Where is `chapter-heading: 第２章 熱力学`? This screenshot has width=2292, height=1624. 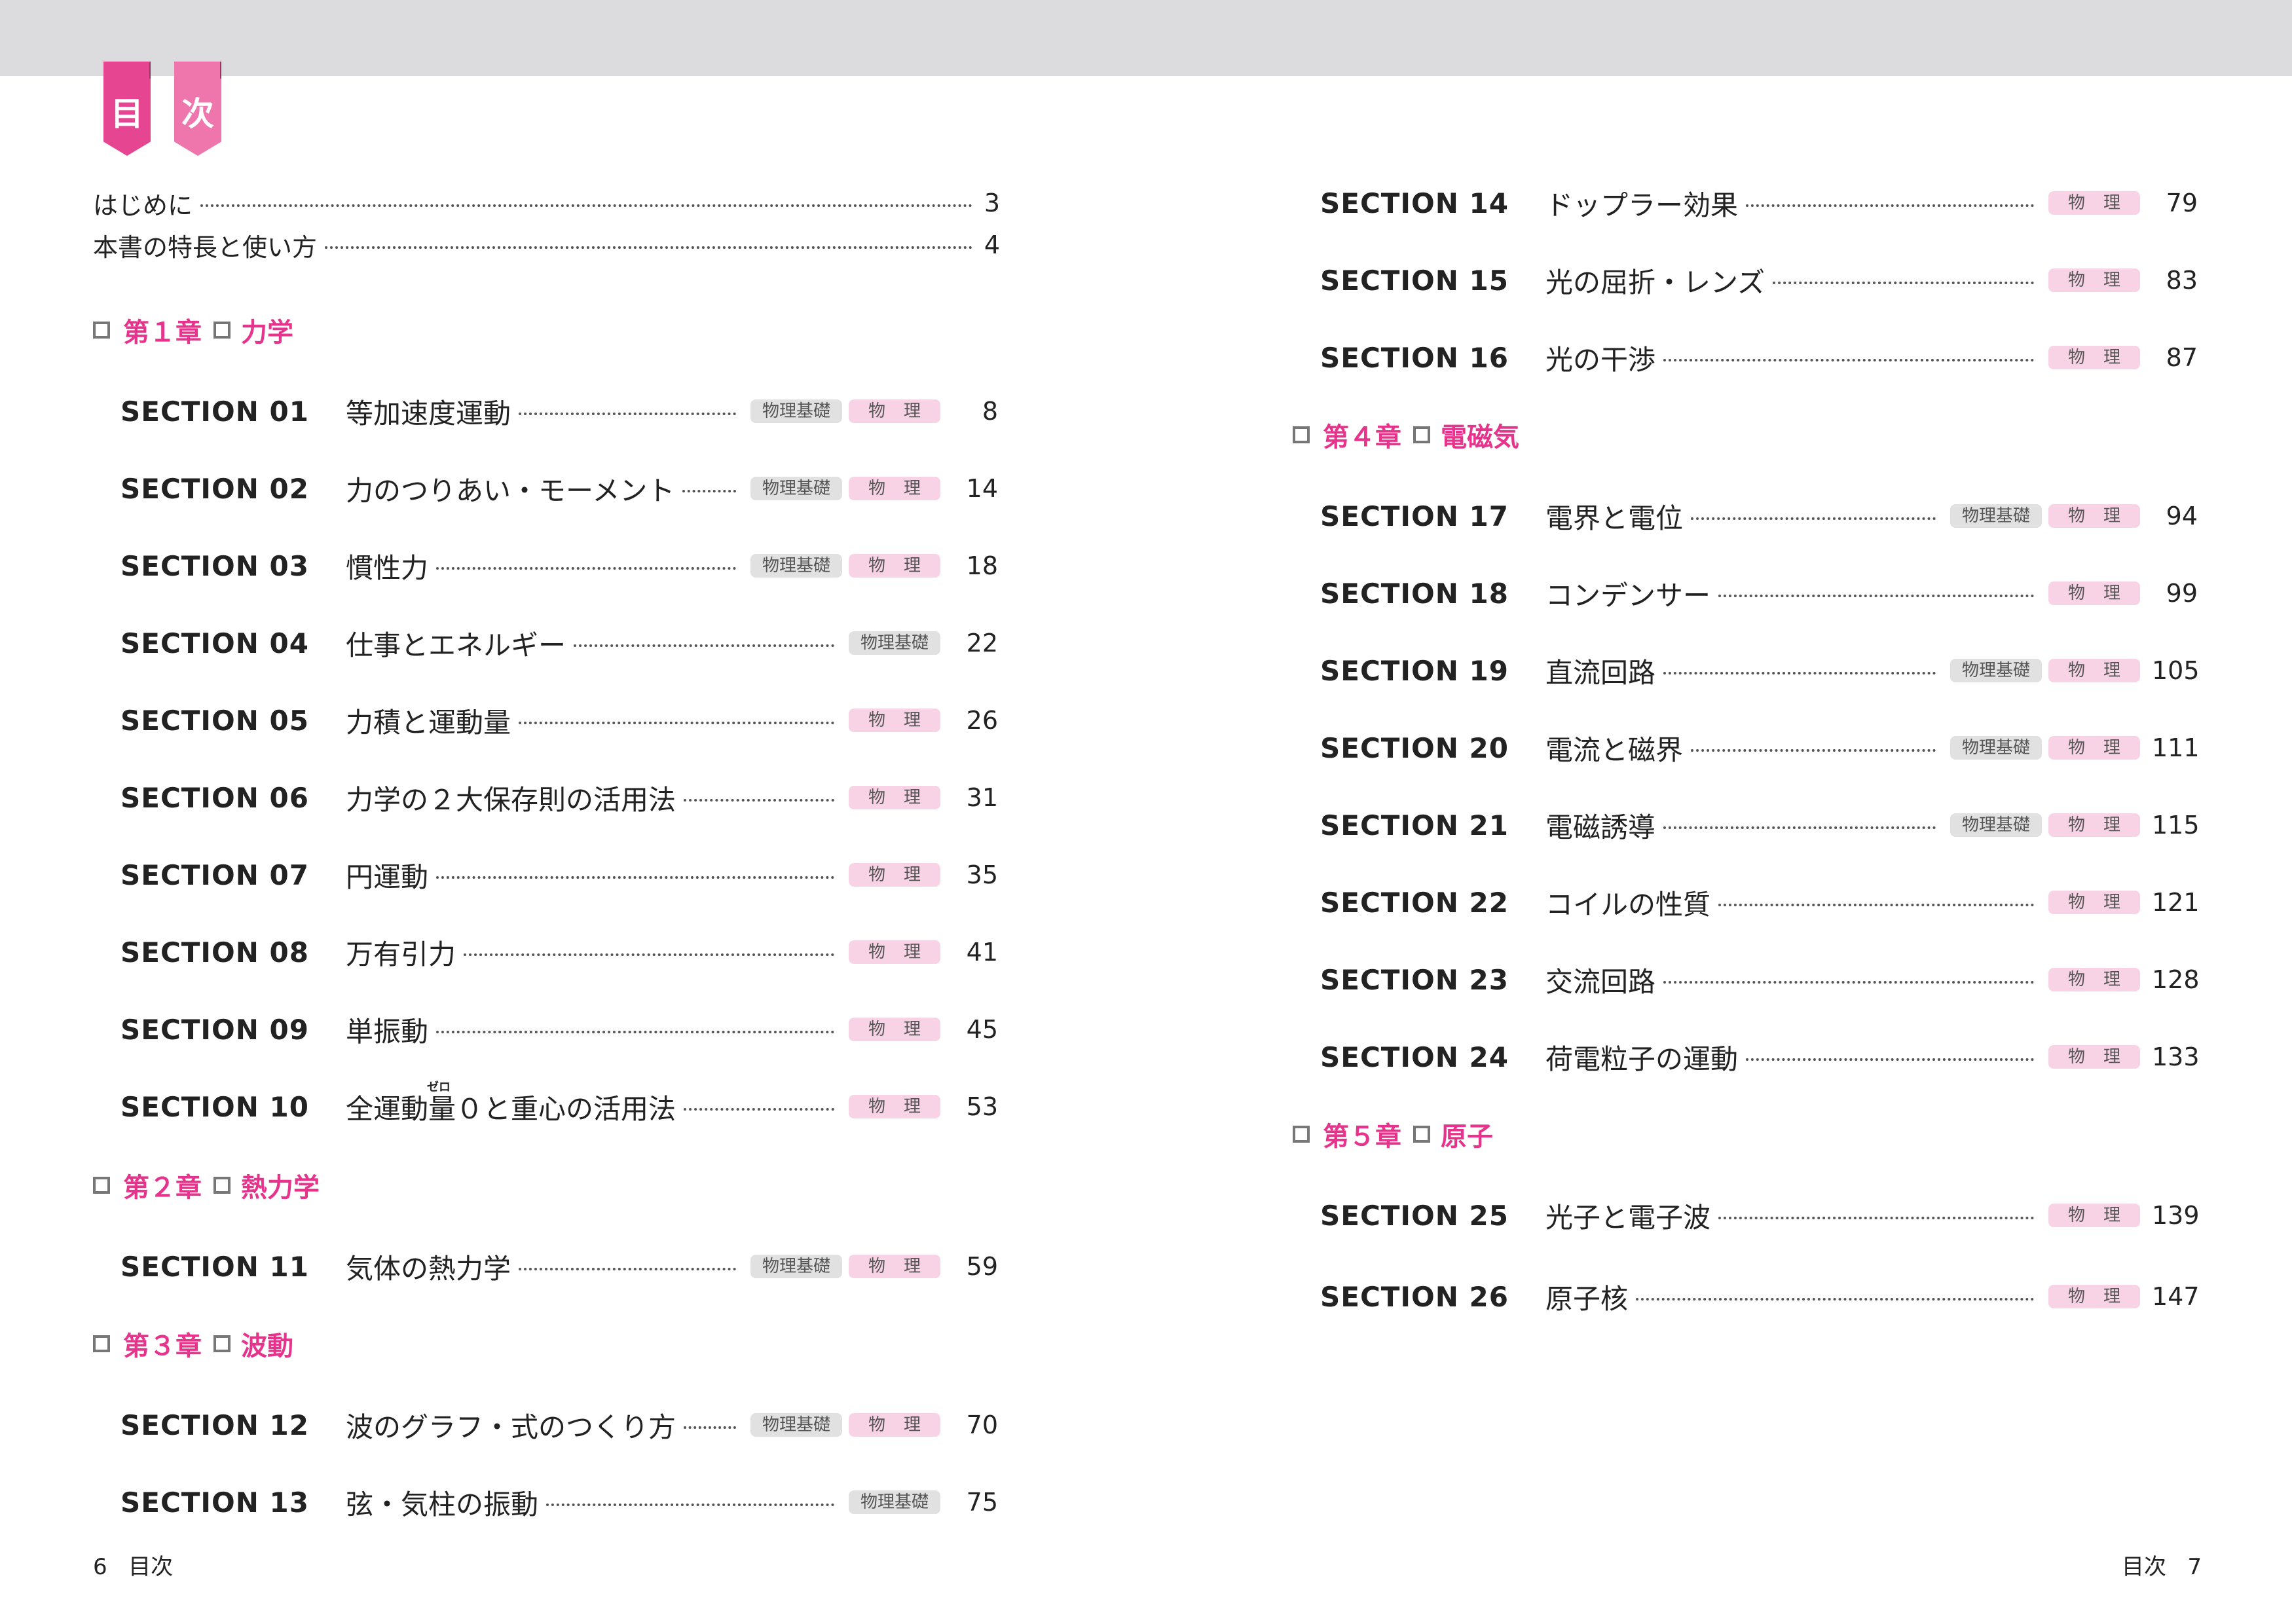
chapter-heading: 第２章 熱力学 is located at coordinates (206, 1185).